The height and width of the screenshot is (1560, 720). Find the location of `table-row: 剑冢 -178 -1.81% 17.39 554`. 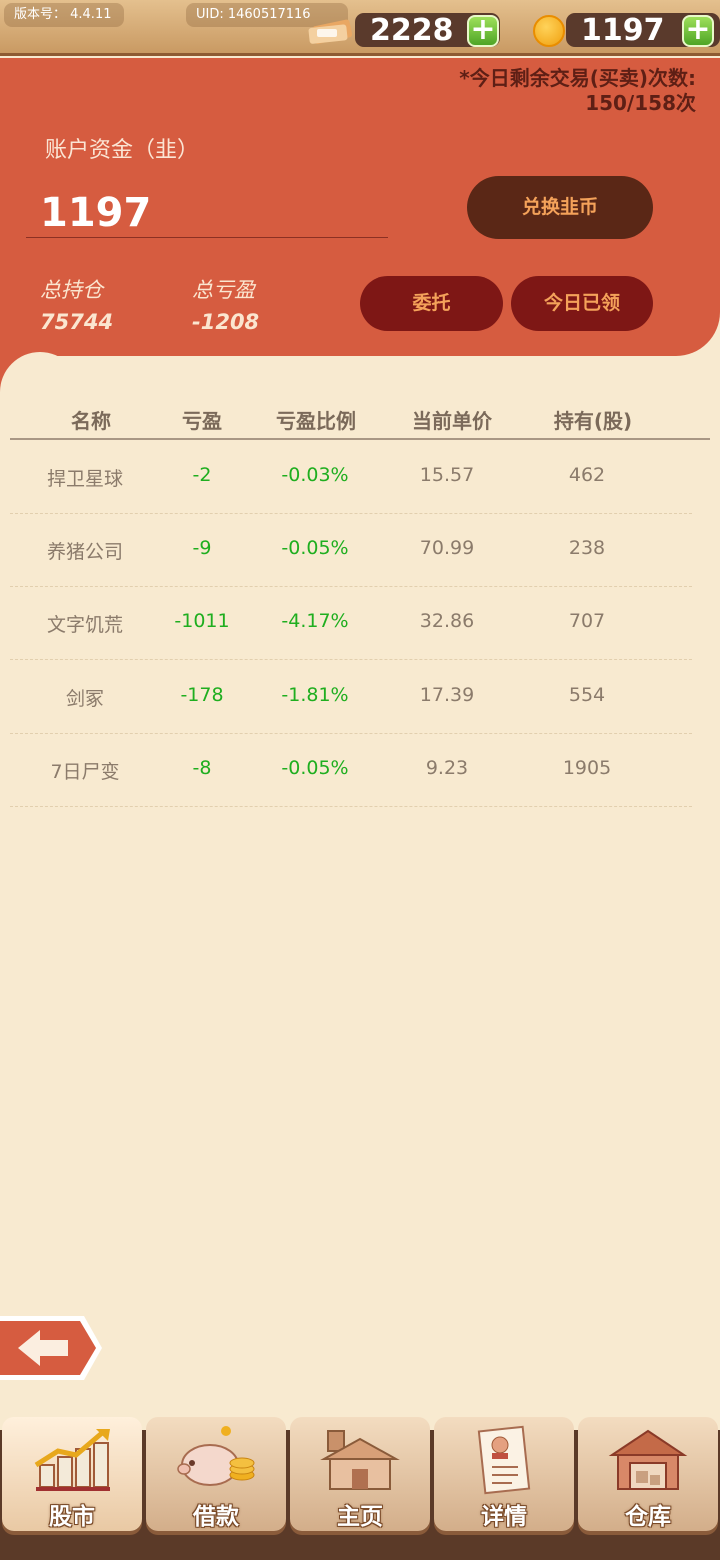

table-row: 剑冢 -178 -1.81% 17.39 554 is located at coordinates (351, 697).